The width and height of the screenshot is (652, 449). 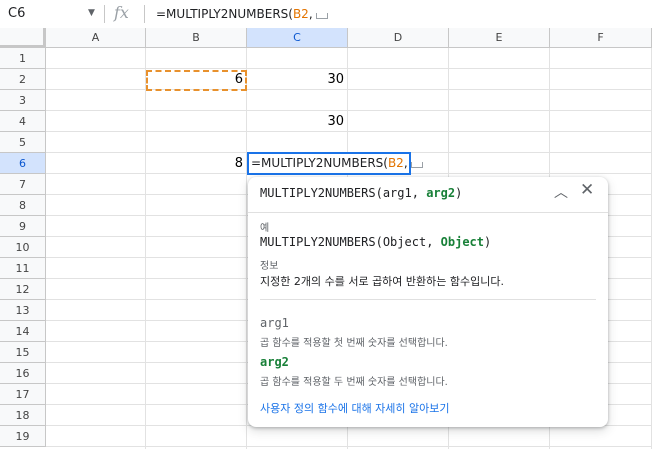 What do you see at coordinates (17, 13) in the screenshot?
I see `name-box-value: C6` at bounding box center [17, 13].